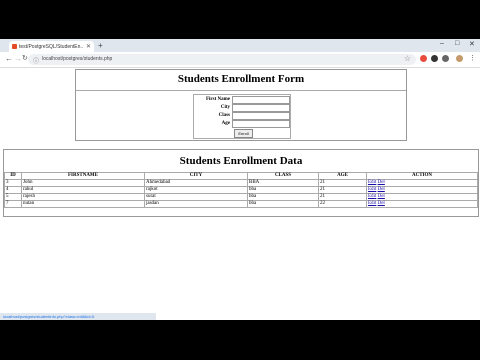 The image size is (480, 360). Describe the element at coordinates (283, 183) in the screenshot. I see `cell-class: BBA` at that location.